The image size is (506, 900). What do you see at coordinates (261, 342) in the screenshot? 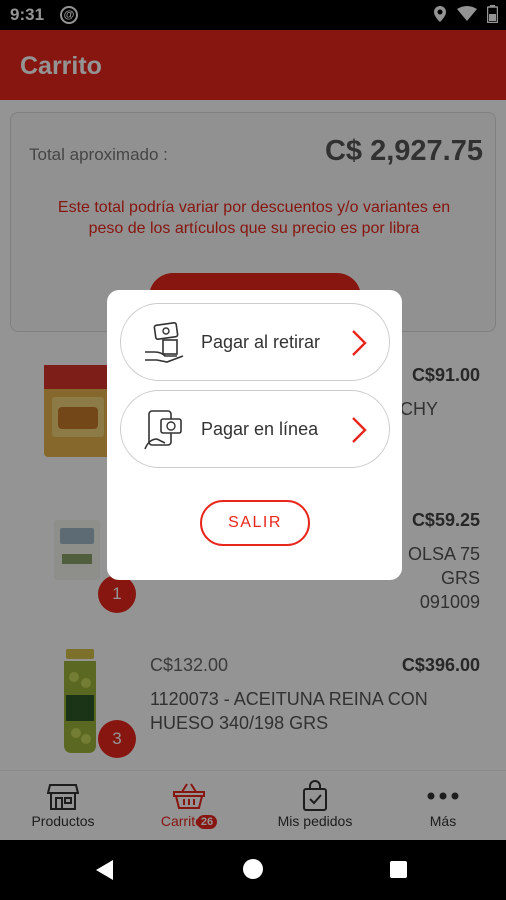
I see `pay-on-pickup-label: Pagar al retirar` at bounding box center [261, 342].